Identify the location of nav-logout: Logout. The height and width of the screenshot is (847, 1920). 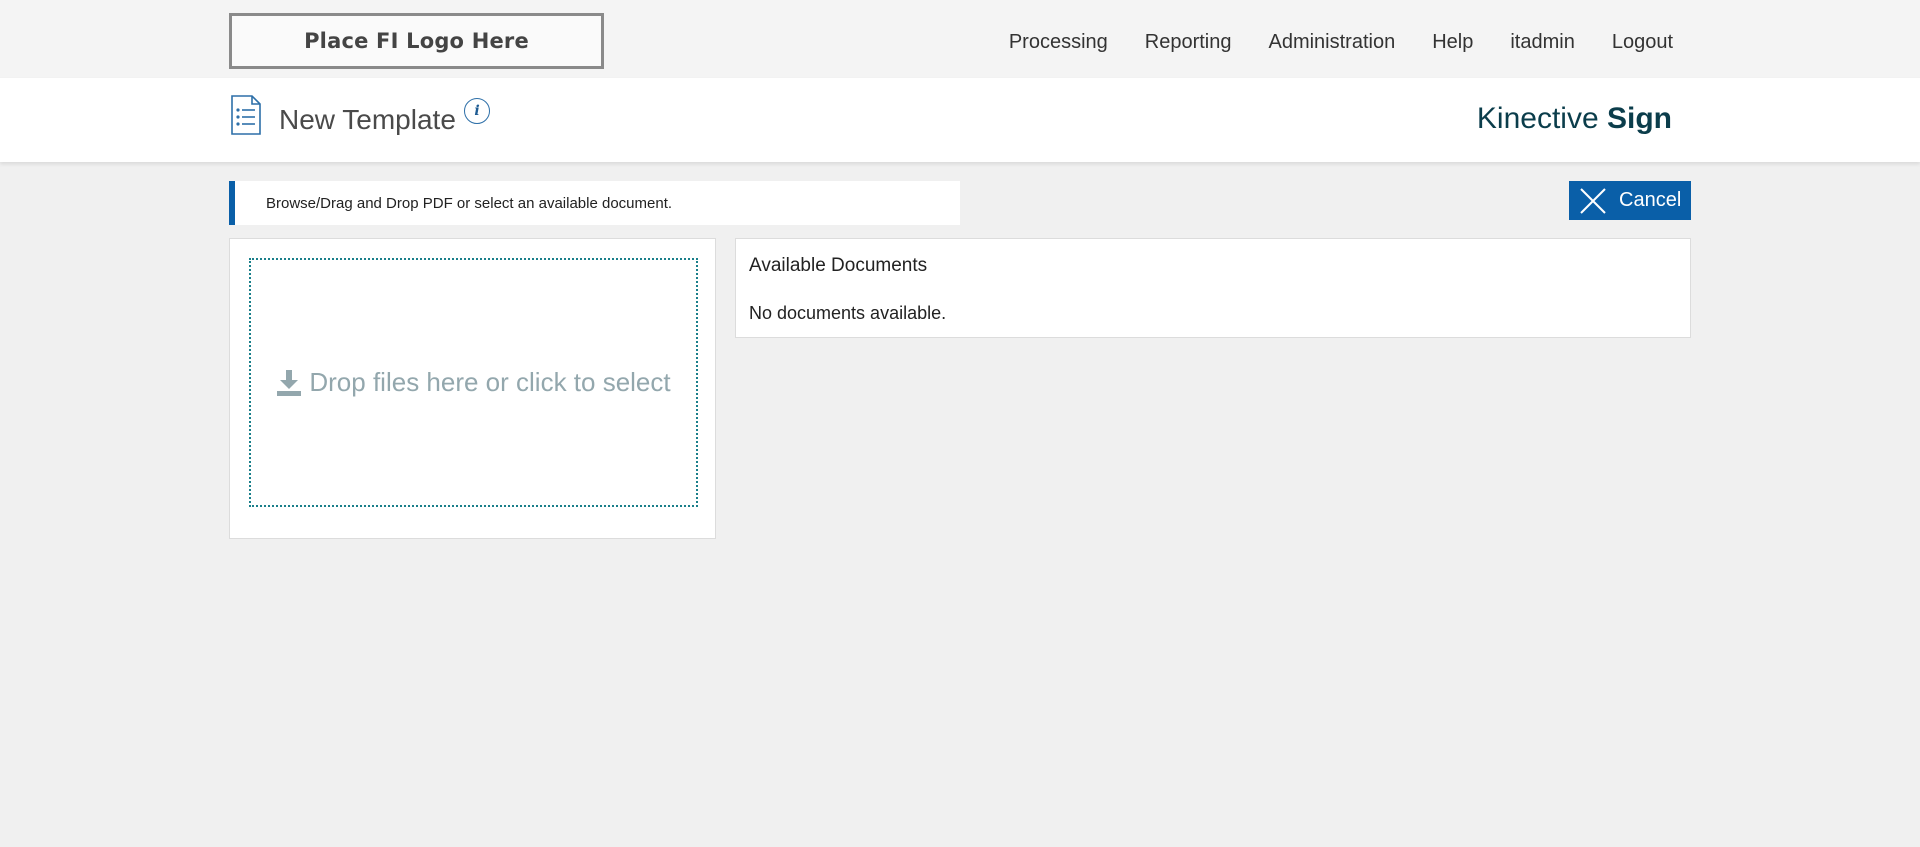
(1642, 42).